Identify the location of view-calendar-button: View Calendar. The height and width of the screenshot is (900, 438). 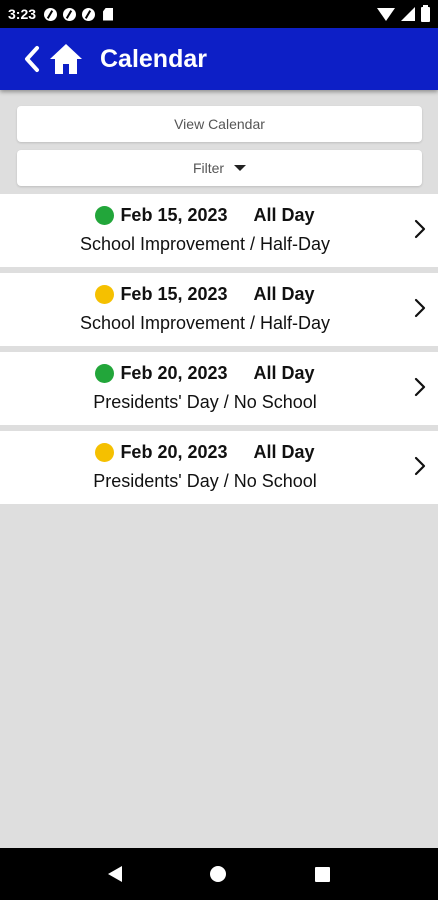
(219, 124).